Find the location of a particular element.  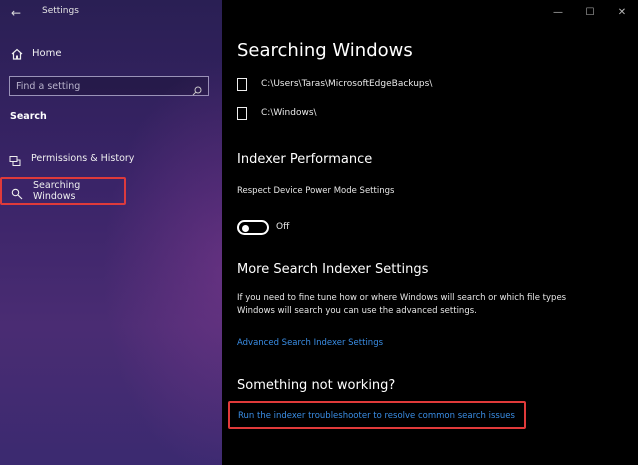

maximize-button: ☐ is located at coordinates (590, 12).